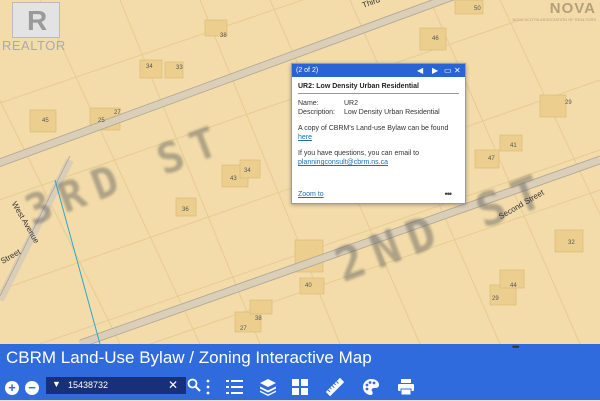  What do you see at coordinates (32, 388) in the screenshot?
I see `zoom-out-button: −` at bounding box center [32, 388].